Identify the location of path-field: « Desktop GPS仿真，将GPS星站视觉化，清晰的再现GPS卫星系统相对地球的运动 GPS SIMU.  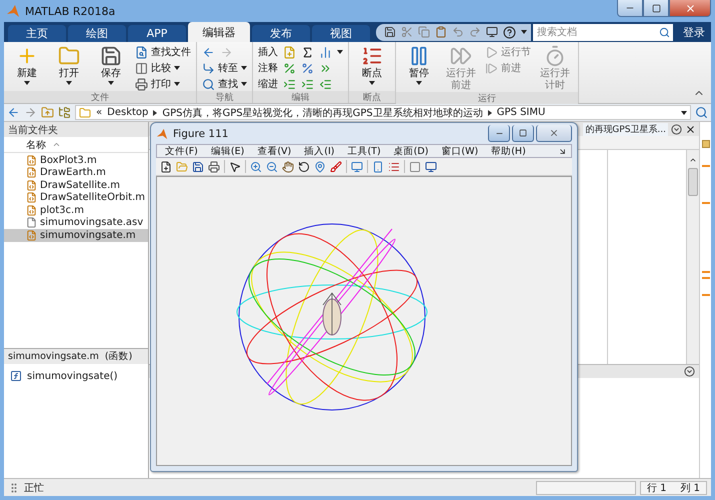
(383, 112).